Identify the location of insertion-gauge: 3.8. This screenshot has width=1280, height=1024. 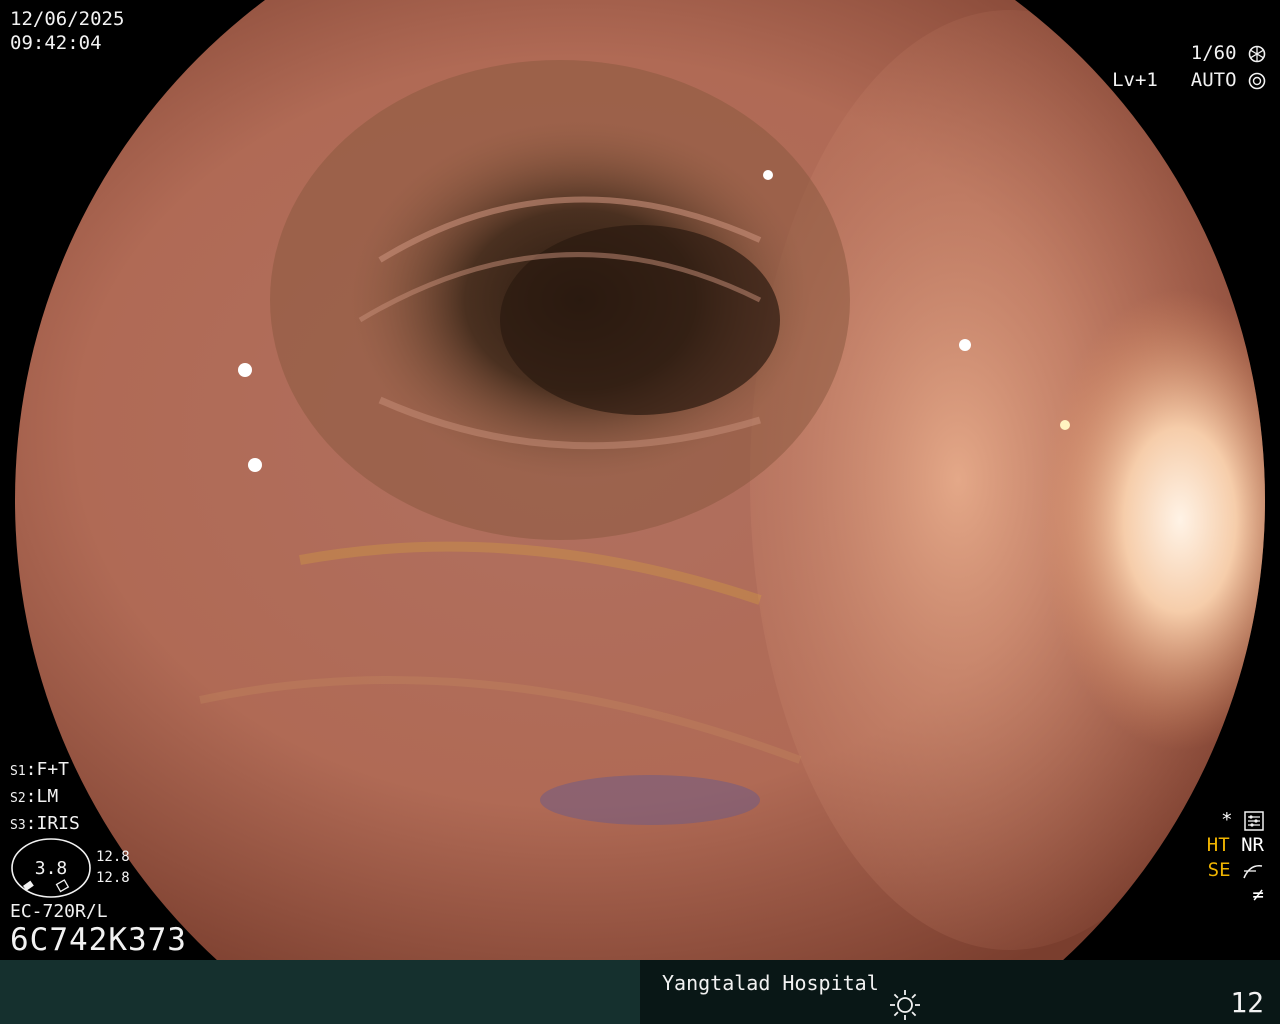
(51, 868).